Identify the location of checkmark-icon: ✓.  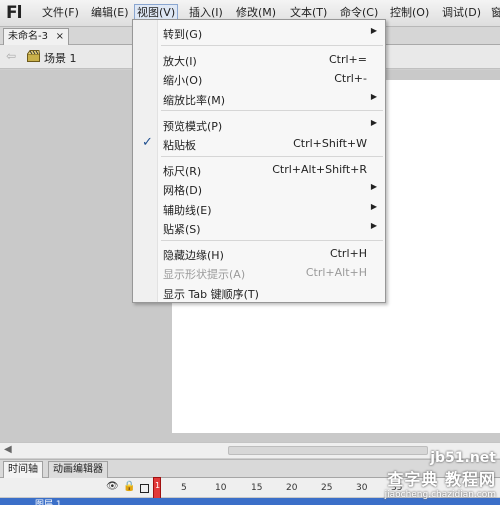
(147, 142).